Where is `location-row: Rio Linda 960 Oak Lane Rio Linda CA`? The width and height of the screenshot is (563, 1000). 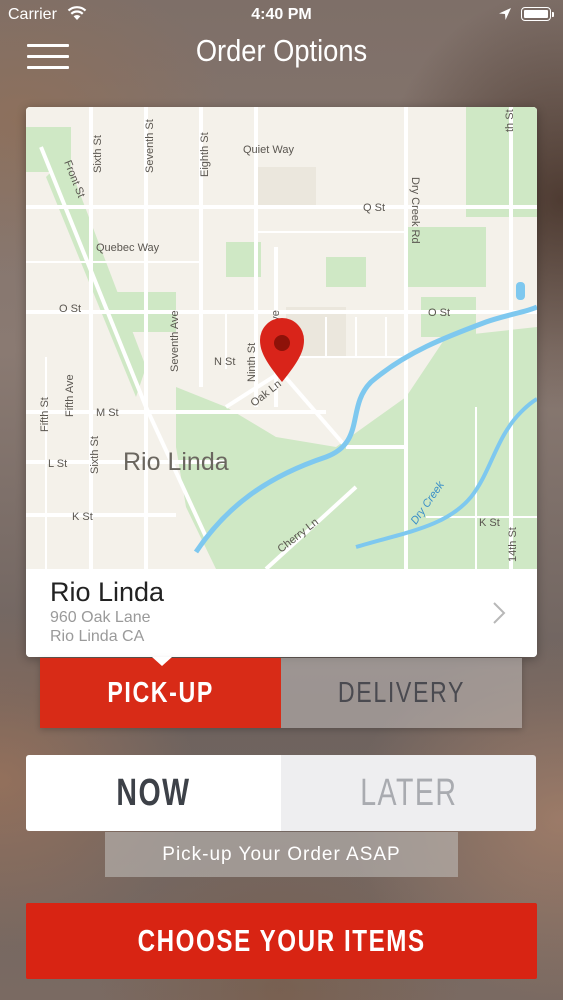
location-row: Rio Linda 960 Oak Lane Rio Linda CA is located at coordinates (281, 613).